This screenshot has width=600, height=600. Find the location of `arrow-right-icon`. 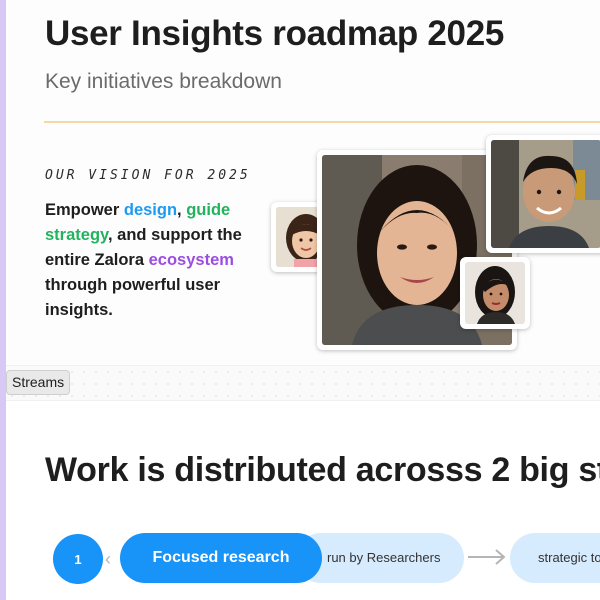

arrow-right-icon is located at coordinates (487, 557).